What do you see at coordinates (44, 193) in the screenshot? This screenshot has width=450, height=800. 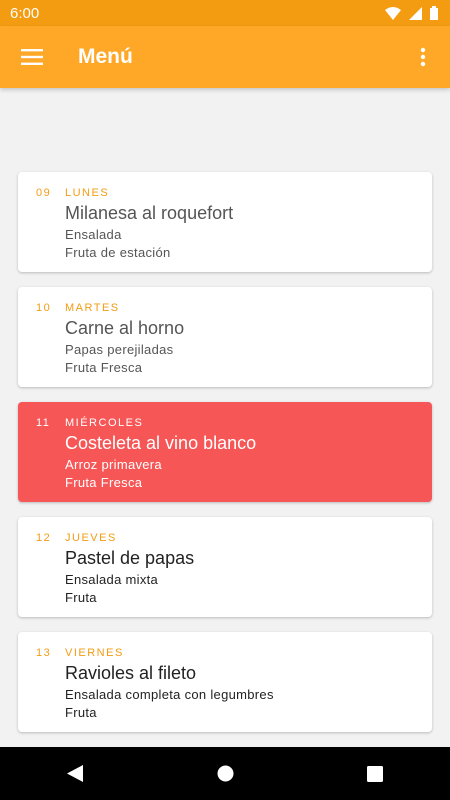 I see `day-number: 09` at bounding box center [44, 193].